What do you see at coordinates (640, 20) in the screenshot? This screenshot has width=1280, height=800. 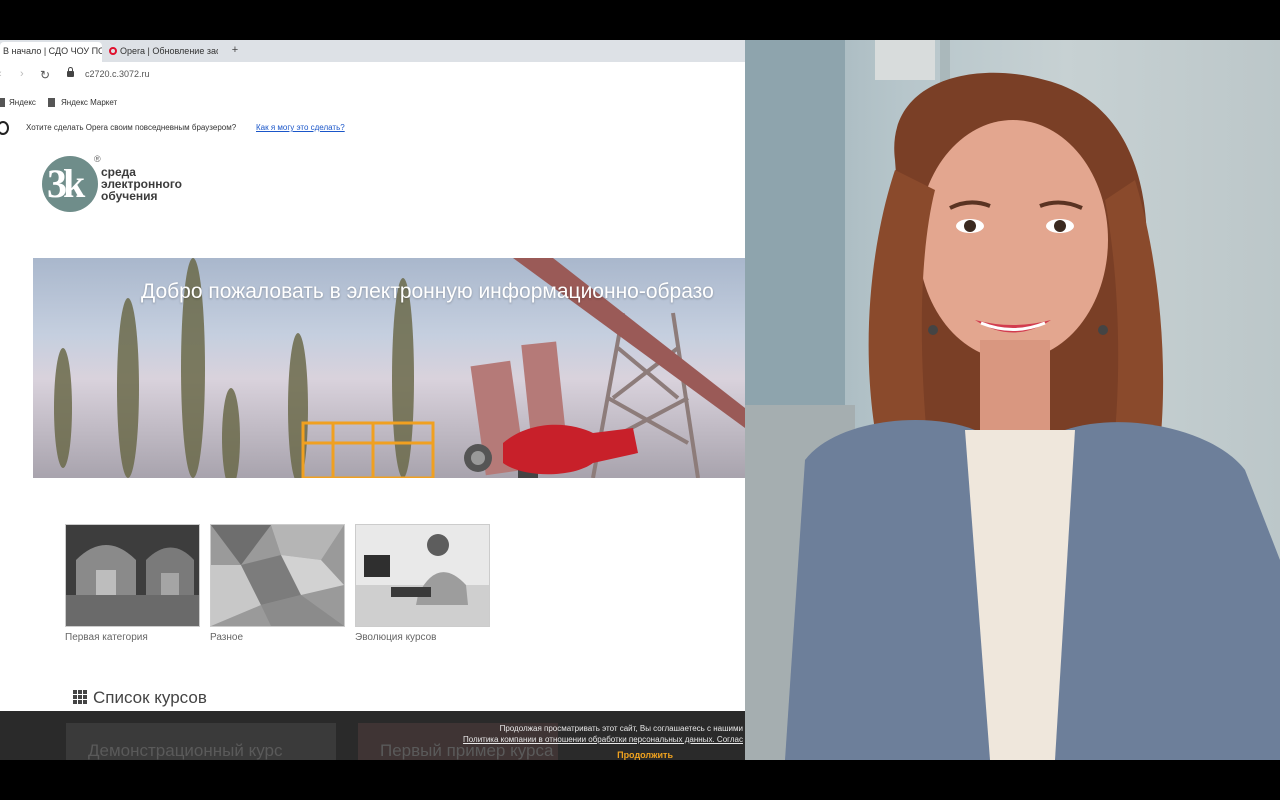 I see `letterbox-top` at bounding box center [640, 20].